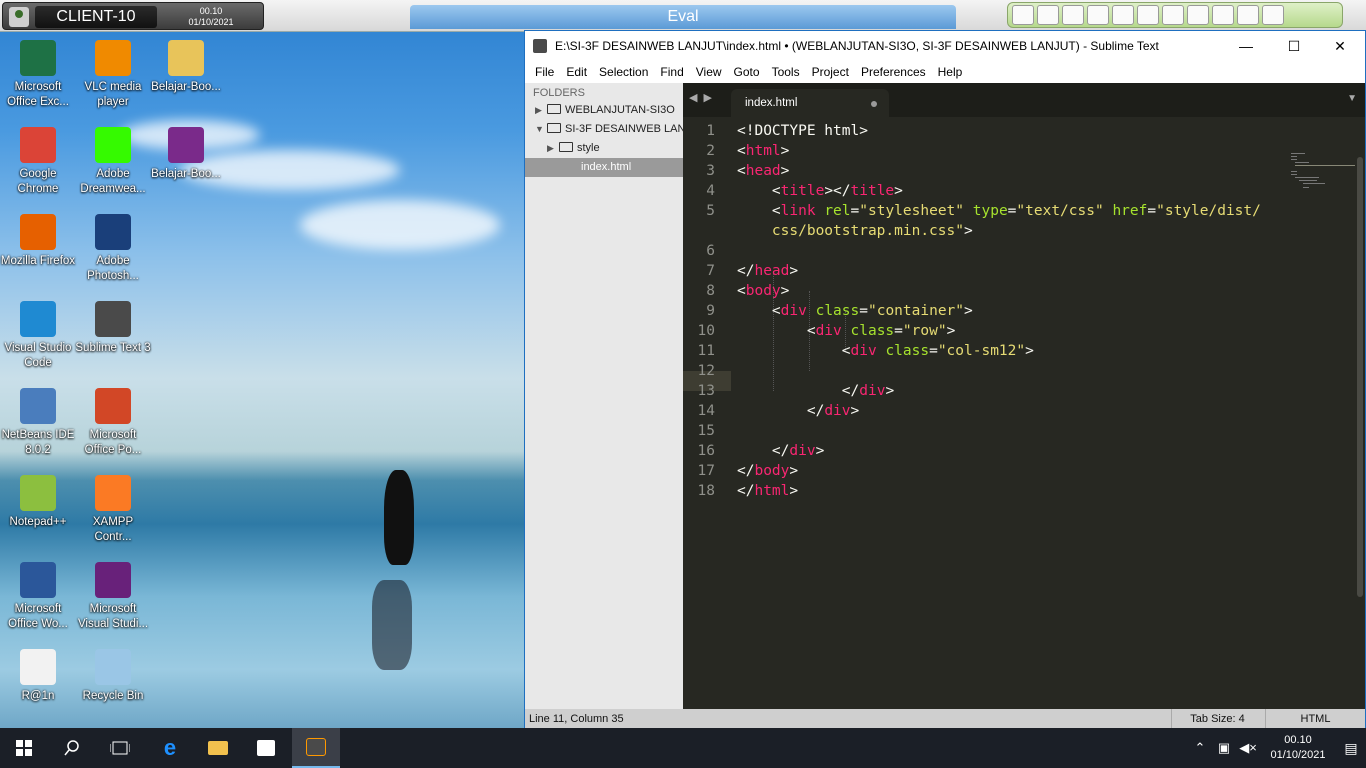 This screenshot has height=768, width=1366. What do you see at coordinates (1024, 100) in the screenshot?
I see `tab-bar: ◀▶ index.html ▼` at bounding box center [1024, 100].